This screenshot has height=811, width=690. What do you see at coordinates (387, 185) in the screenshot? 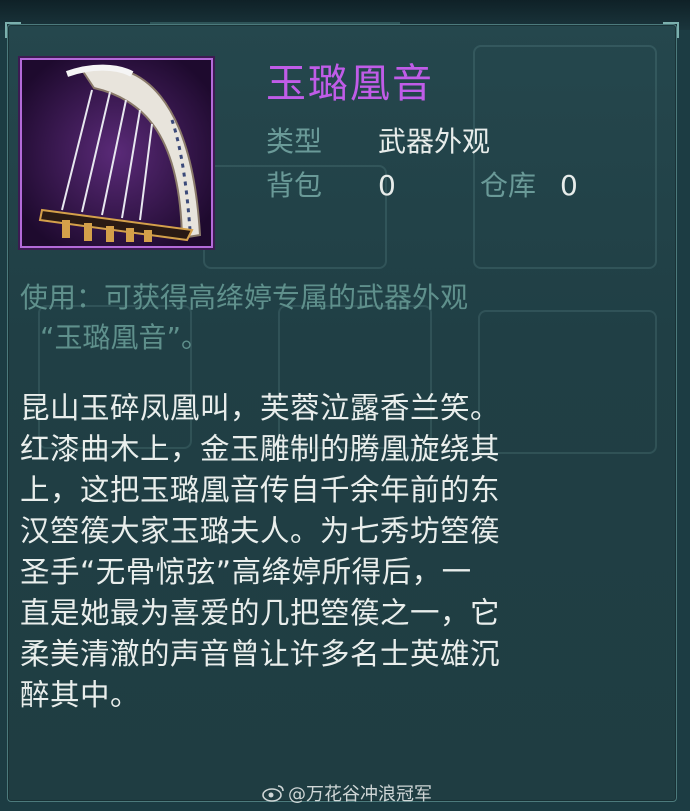
I see `bag-count: 0` at bounding box center [387, 185].